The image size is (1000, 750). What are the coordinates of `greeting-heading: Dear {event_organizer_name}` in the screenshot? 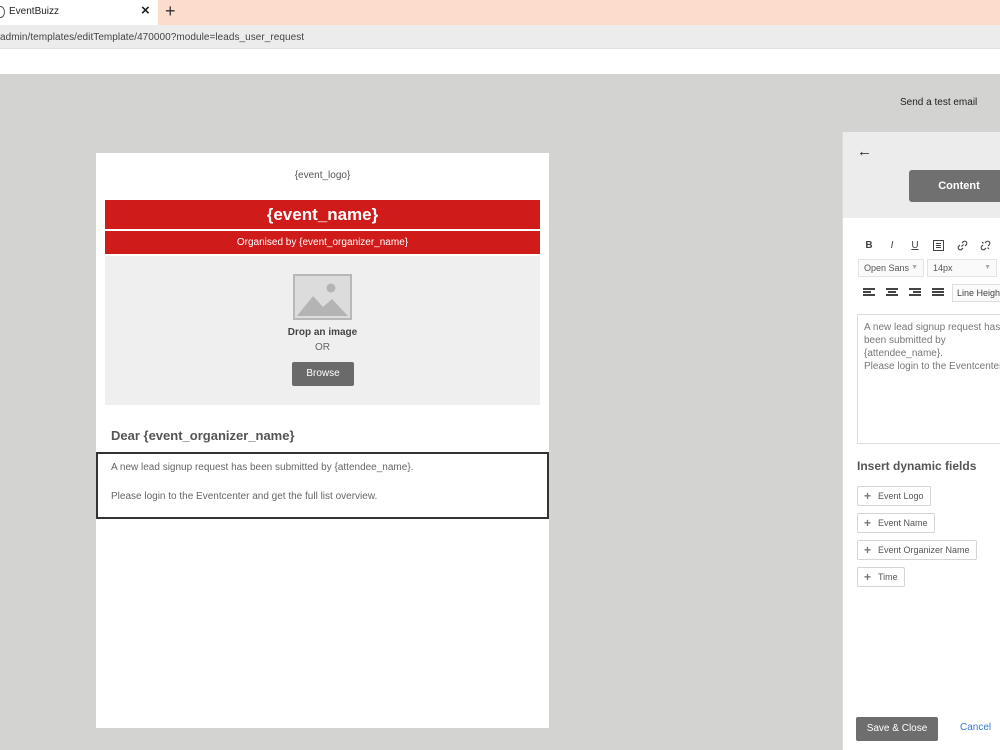 It's located at (203, 435).